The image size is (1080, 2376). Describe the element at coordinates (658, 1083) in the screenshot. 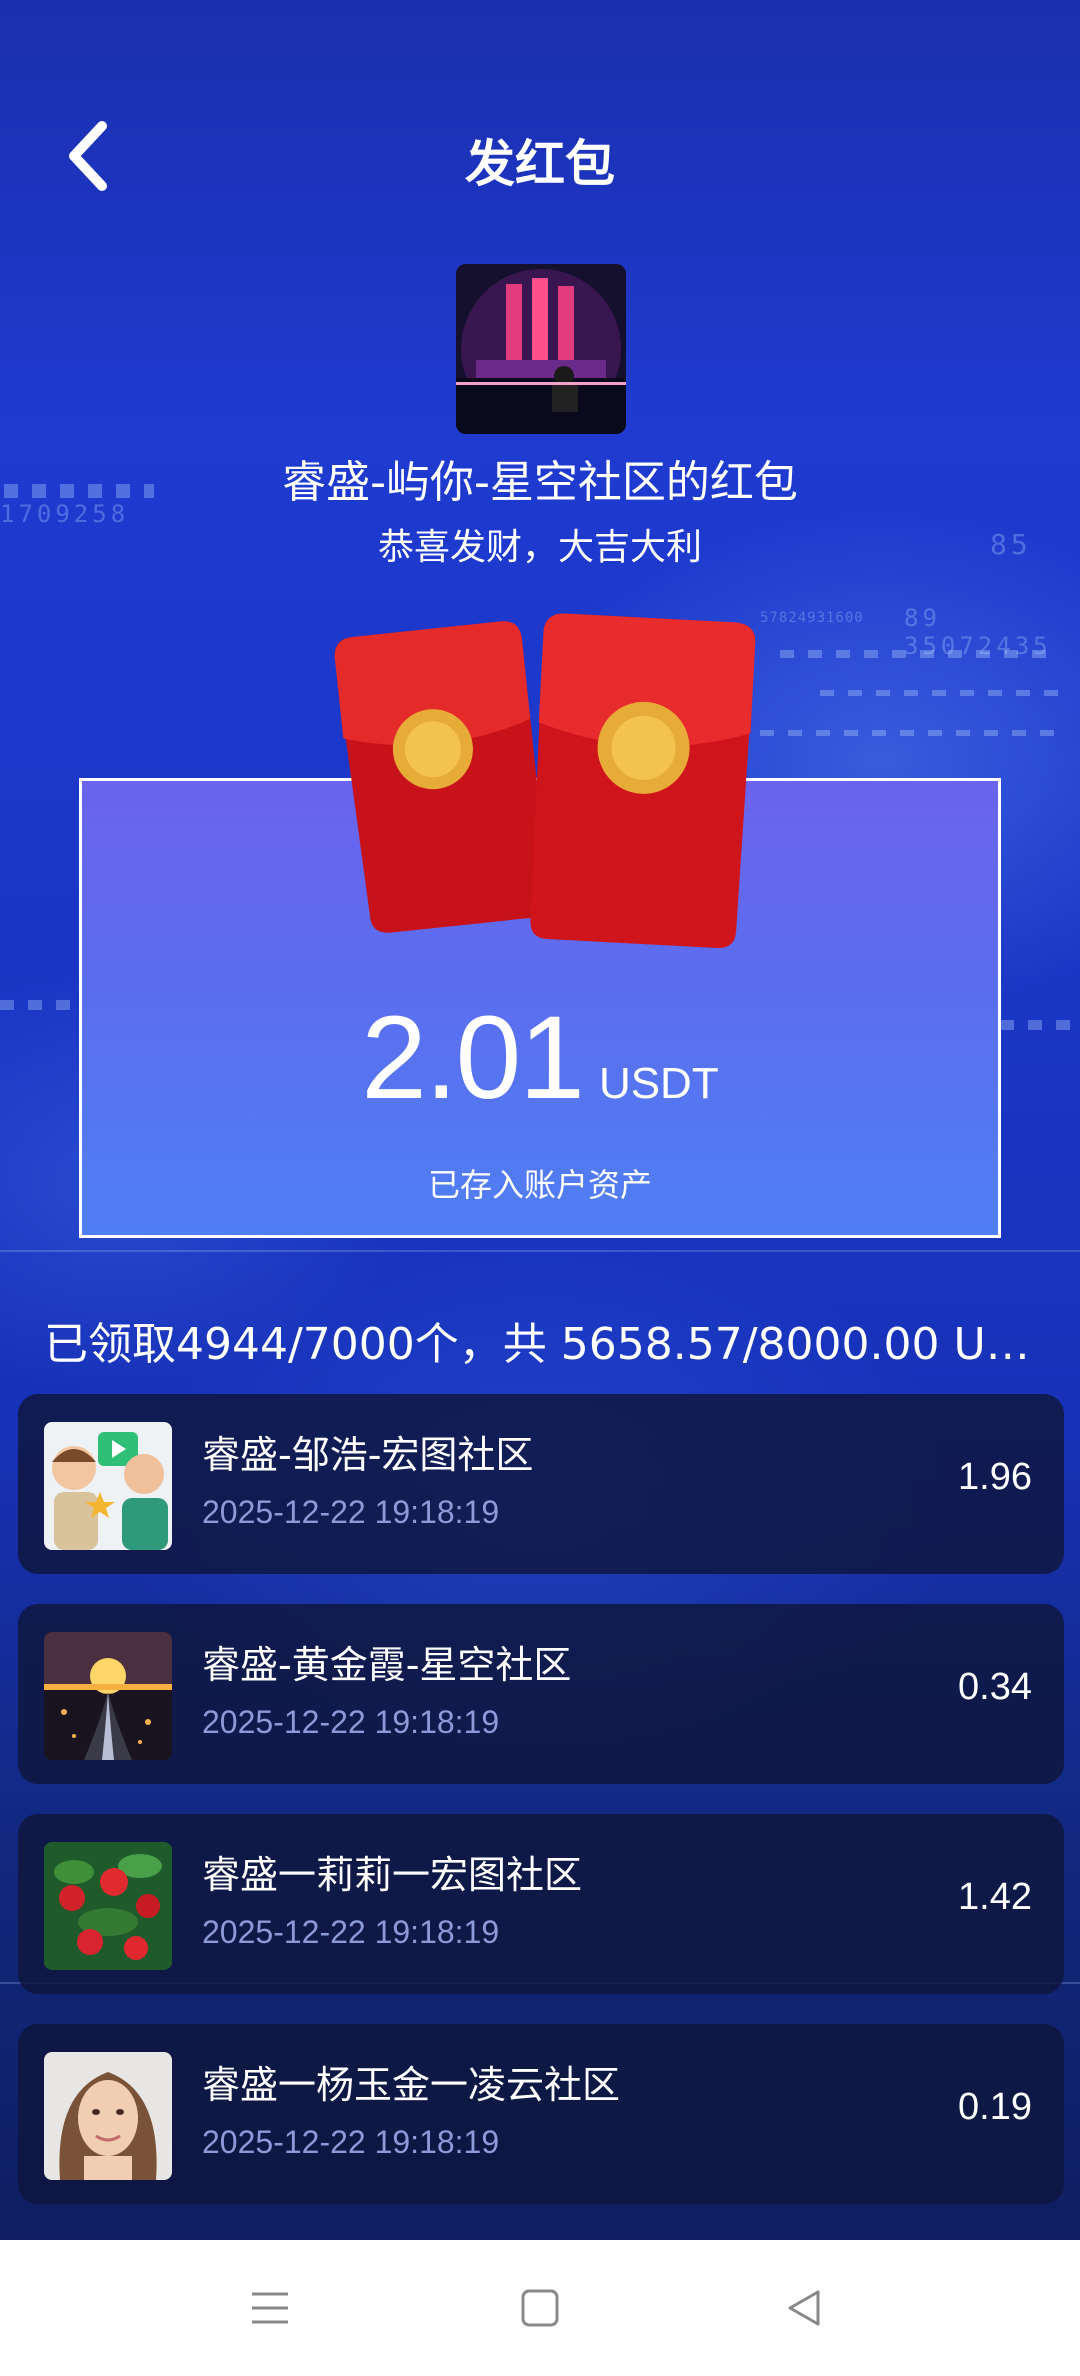

I see `amount-unit: USDT` at that location.